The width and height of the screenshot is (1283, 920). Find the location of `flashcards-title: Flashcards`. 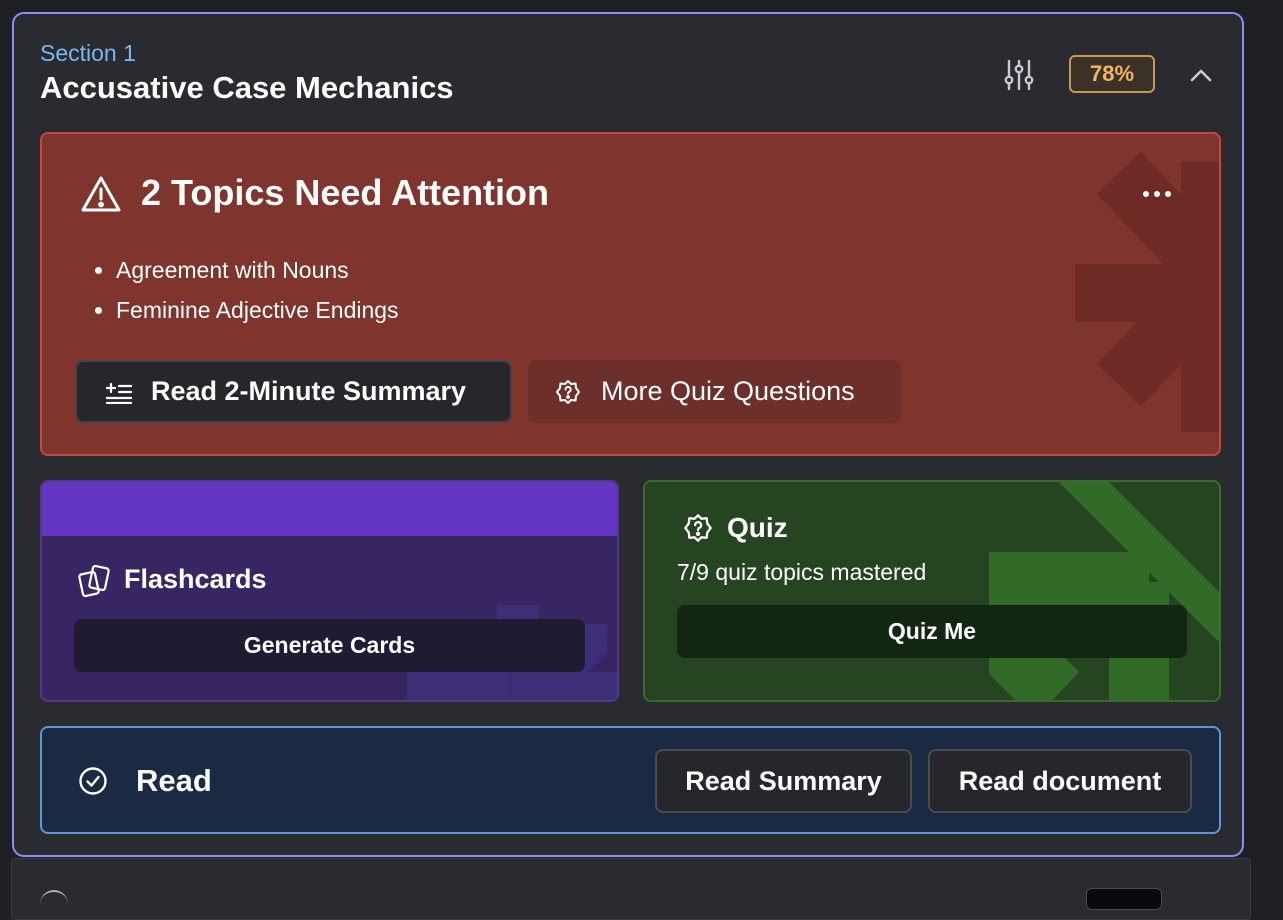

flashcards-title: Flashcards is located at coordinates (195, 579).